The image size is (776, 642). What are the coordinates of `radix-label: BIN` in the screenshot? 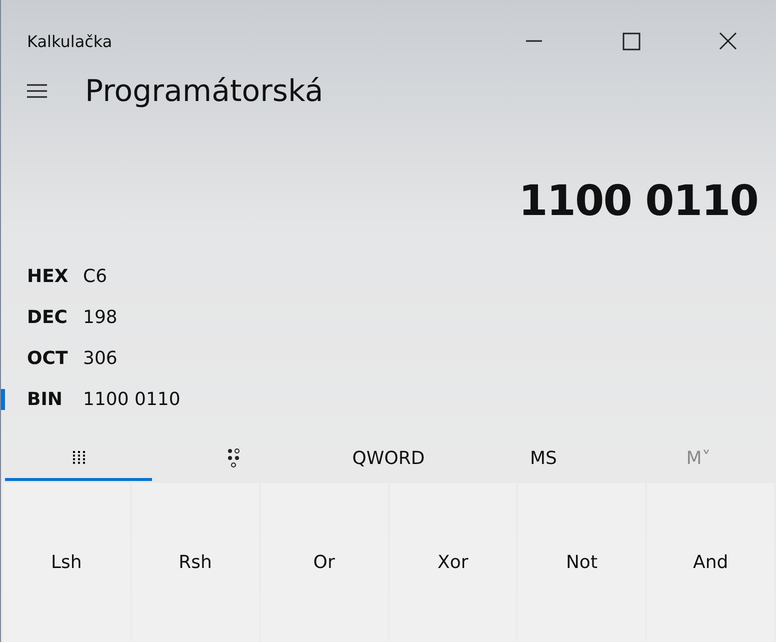 It's located at (55, 399).